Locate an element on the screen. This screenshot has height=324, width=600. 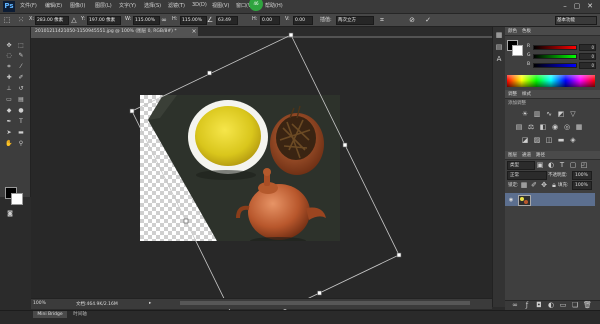
document-info: 文档:464.9K/2.16M is located at coordinates (97, 304).